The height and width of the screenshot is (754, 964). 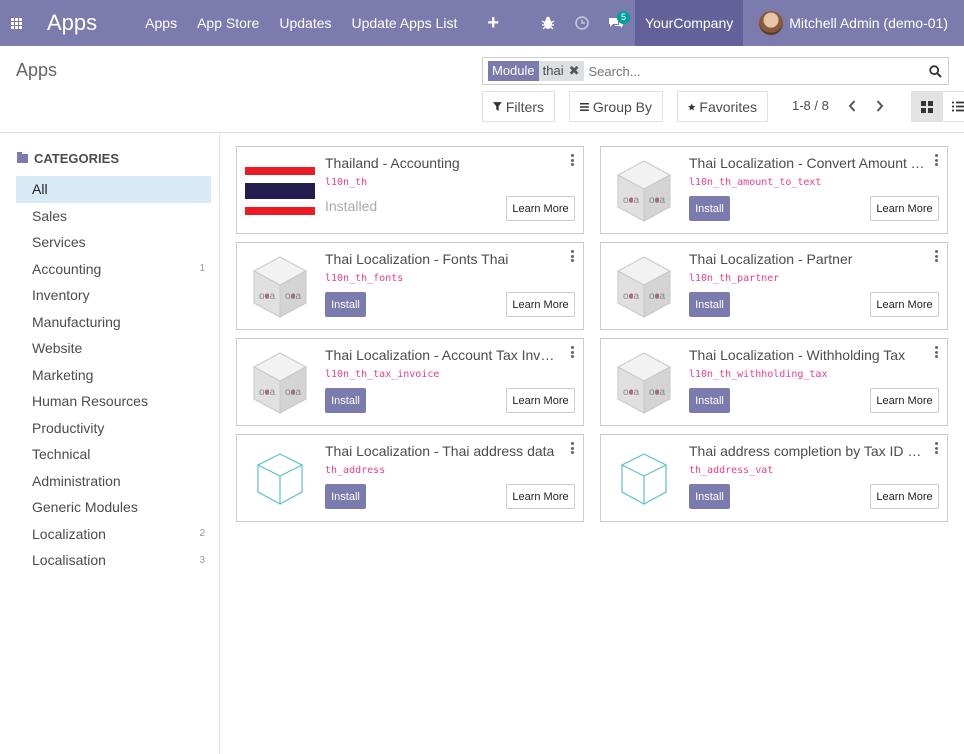 I want to click on sidebar-item-website: Website, so click(x=113, y=348).